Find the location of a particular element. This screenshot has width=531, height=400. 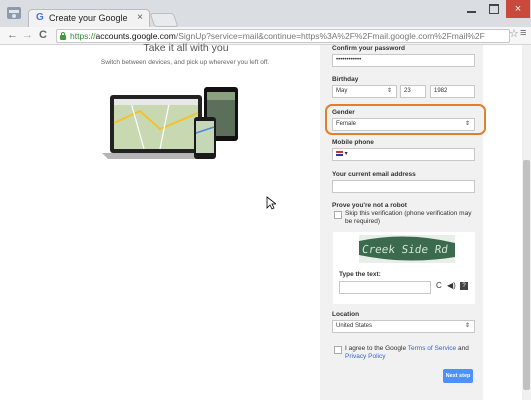

terms-of-service-link: Terms of Service is located at coordinates (432, 348).